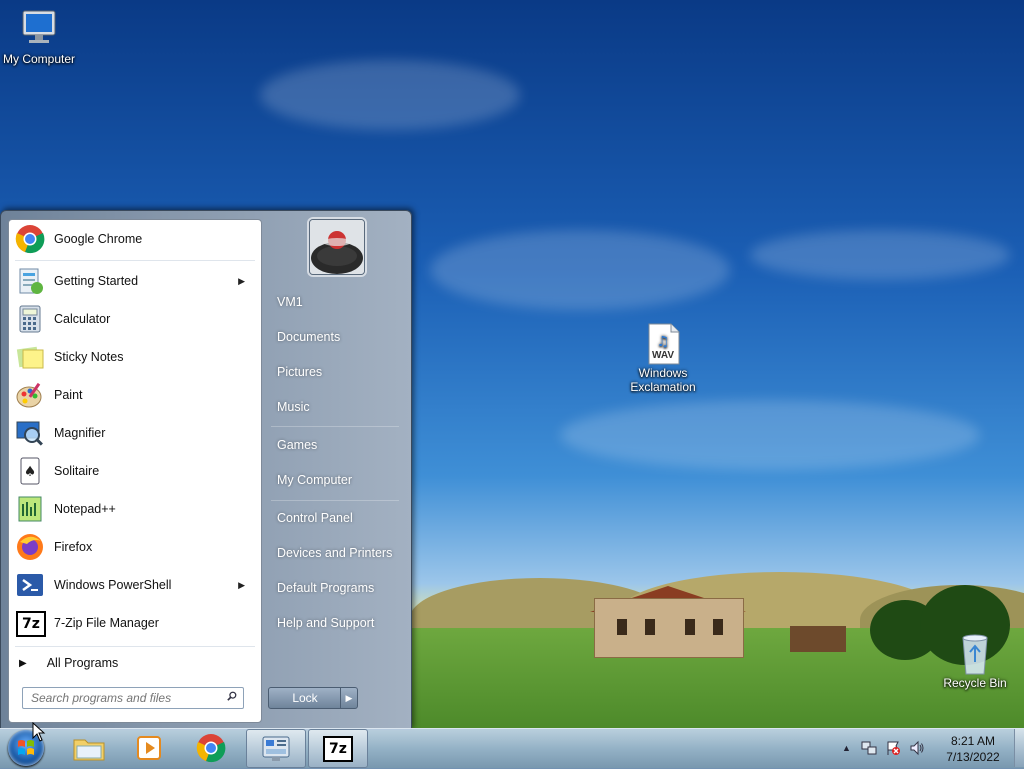 This screenshot has height=769, width=1024. I want to click on start-link-label: Pictures, so click(300, 372).